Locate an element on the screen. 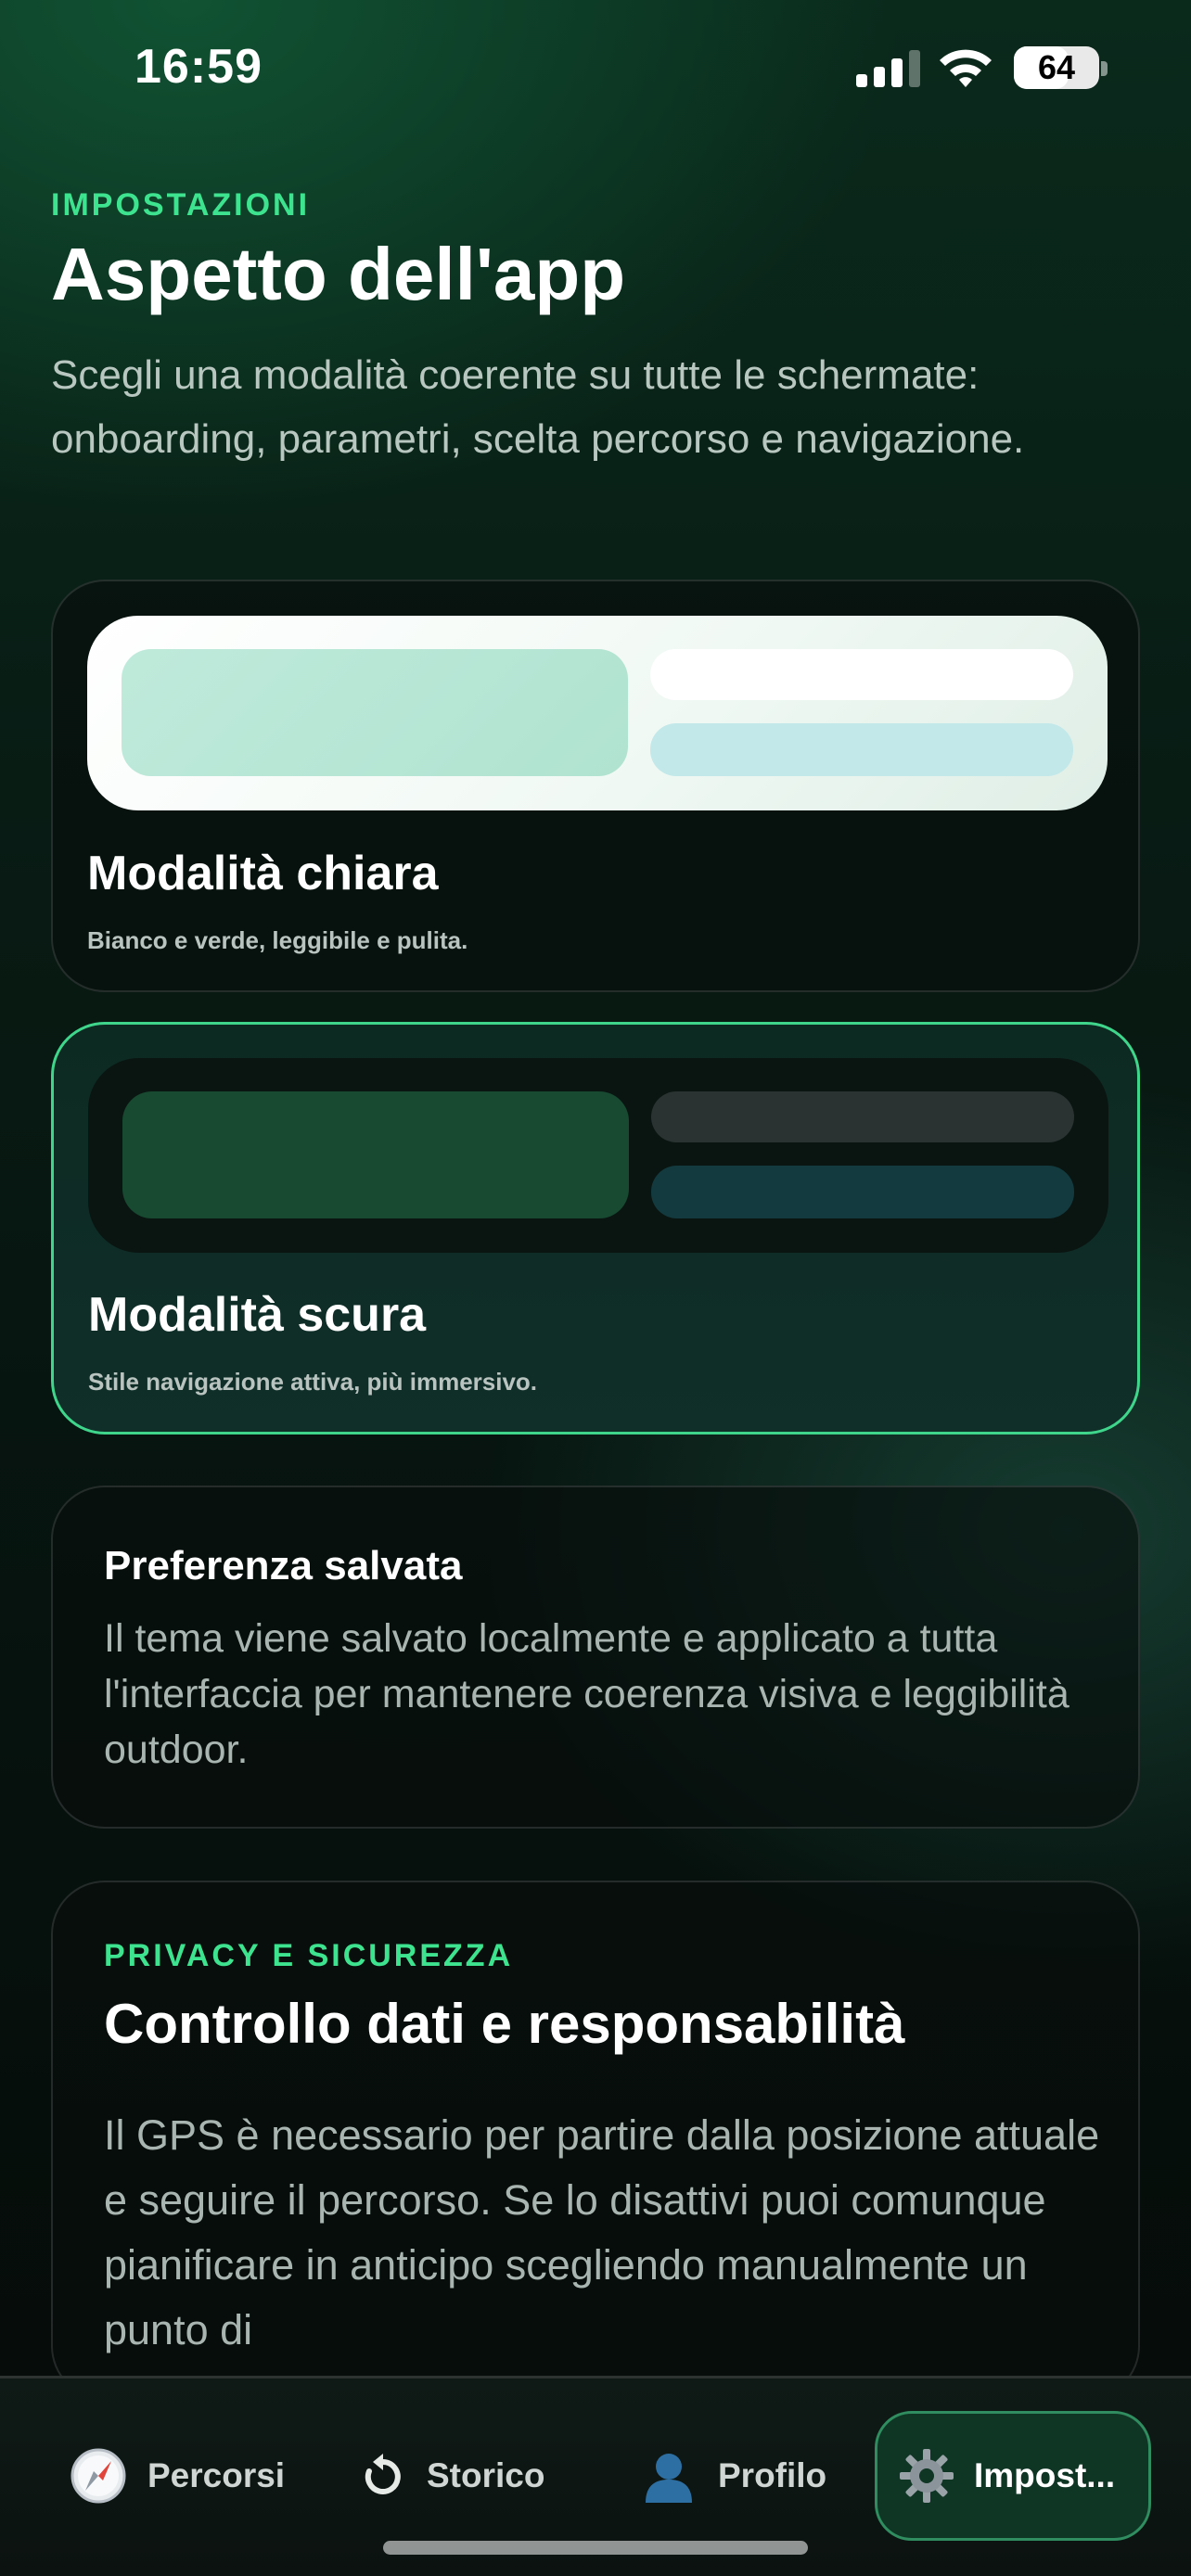 This screenshot has height=2576, width=1191. gear-icon is located at coordinates (926, 2476).